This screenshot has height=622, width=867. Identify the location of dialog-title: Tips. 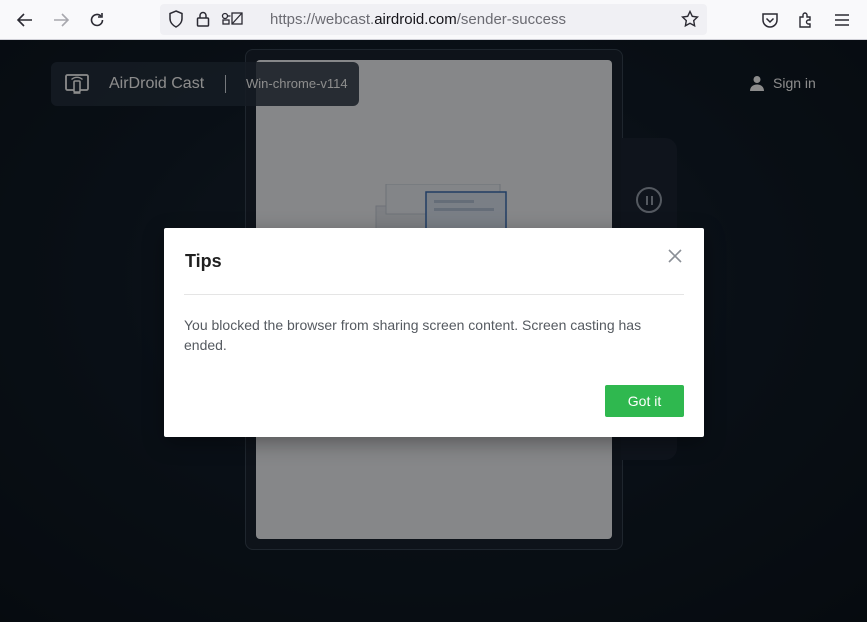
(203, 261).